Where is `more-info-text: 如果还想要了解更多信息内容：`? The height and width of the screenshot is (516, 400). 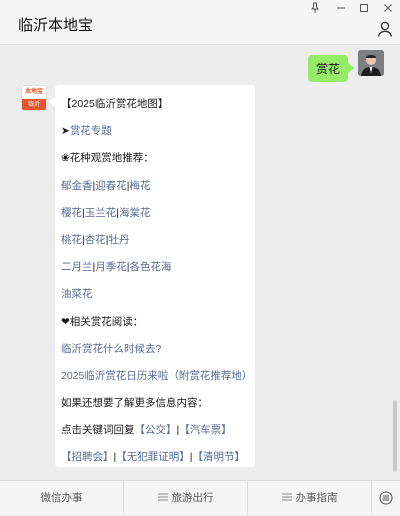
more-info-text: 如果还想要了解更多信息内容： is located at coordinates (134, 403).